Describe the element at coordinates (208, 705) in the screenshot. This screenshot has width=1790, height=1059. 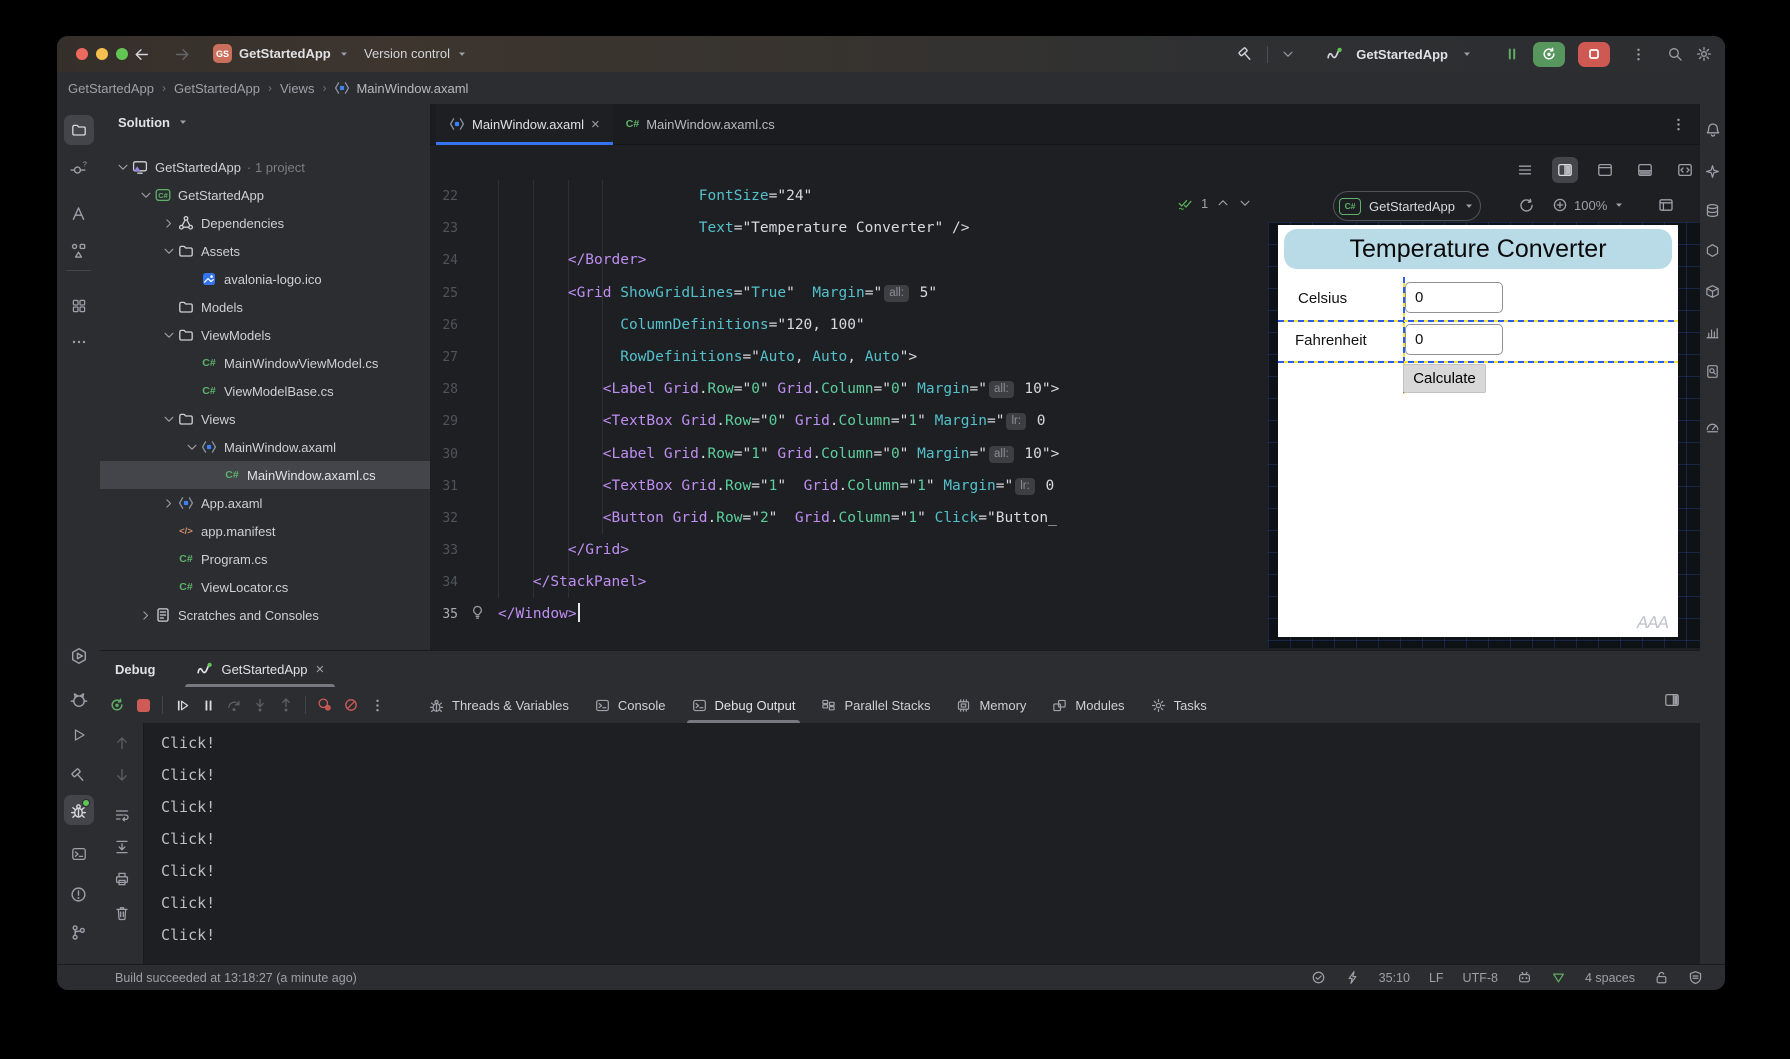
I see `pause-icon` at that location.